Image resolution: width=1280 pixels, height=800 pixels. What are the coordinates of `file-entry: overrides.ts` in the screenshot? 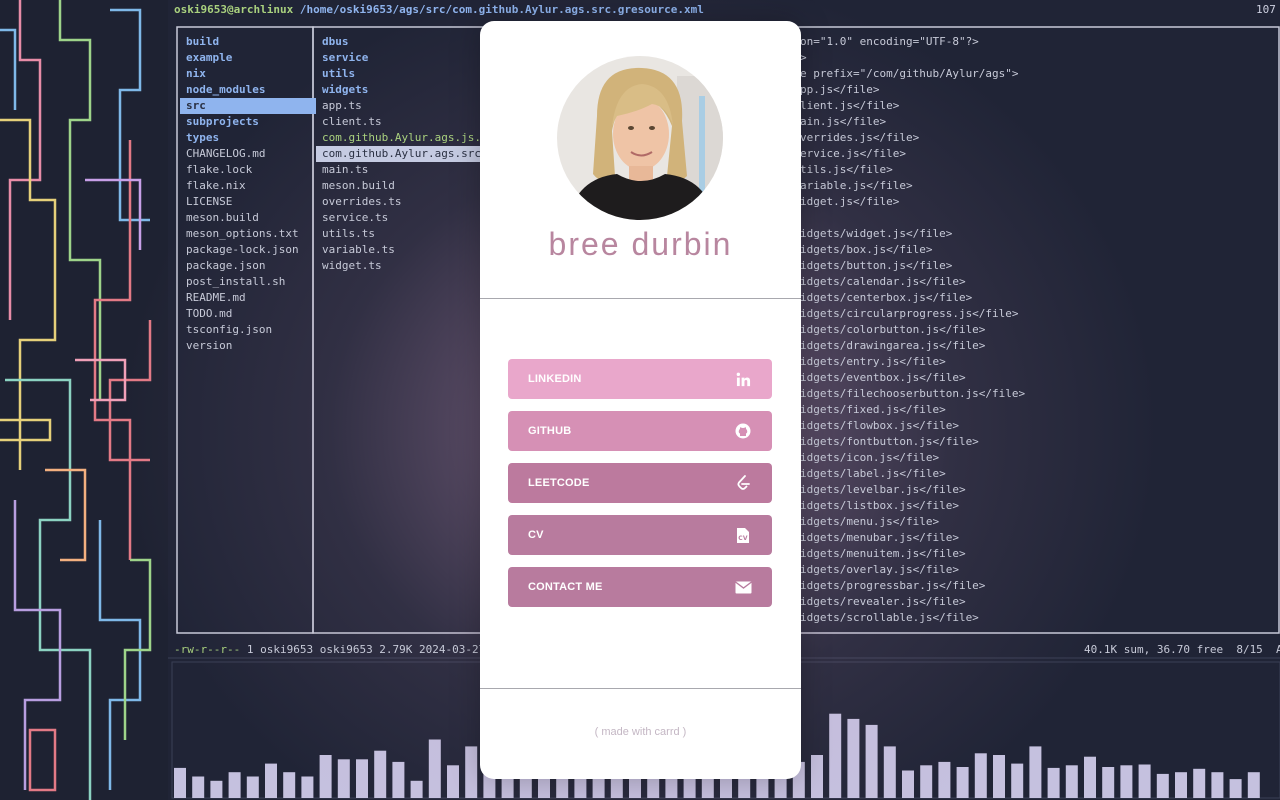 It's located at (405, 202).